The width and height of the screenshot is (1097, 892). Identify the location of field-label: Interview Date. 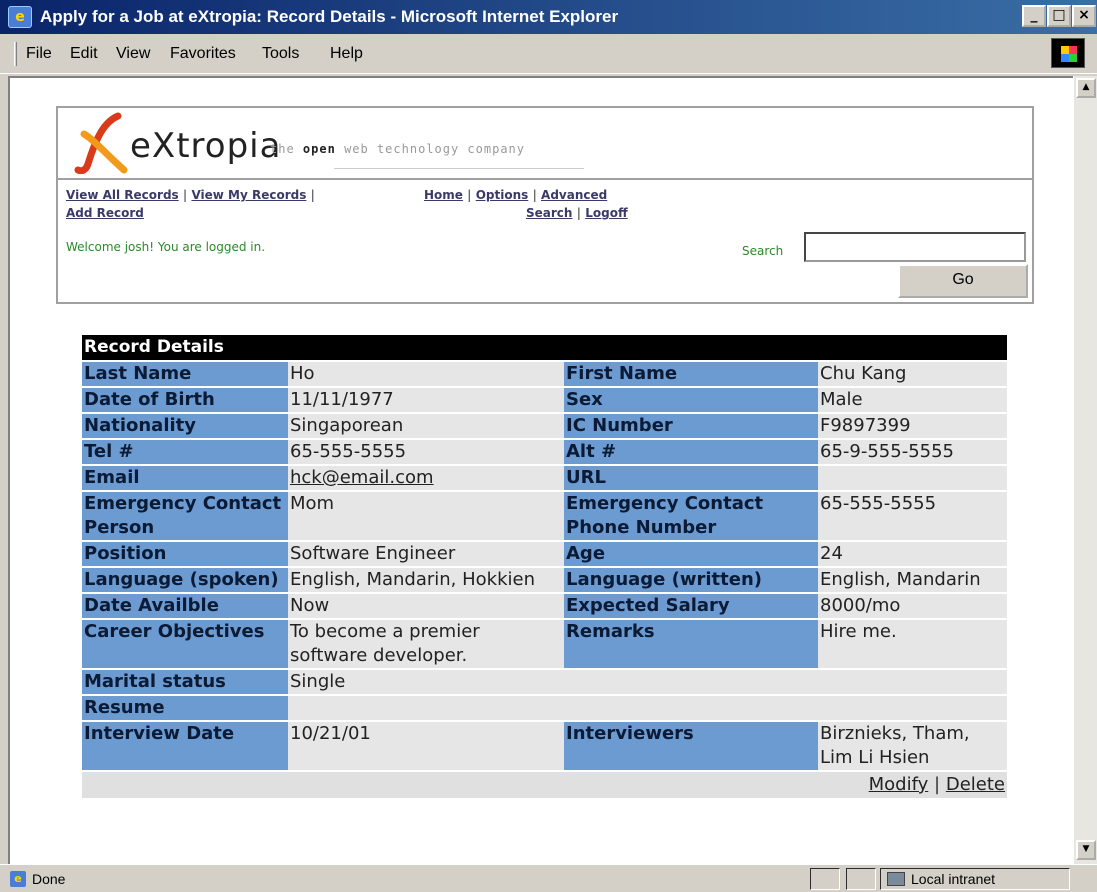
(185, 746).